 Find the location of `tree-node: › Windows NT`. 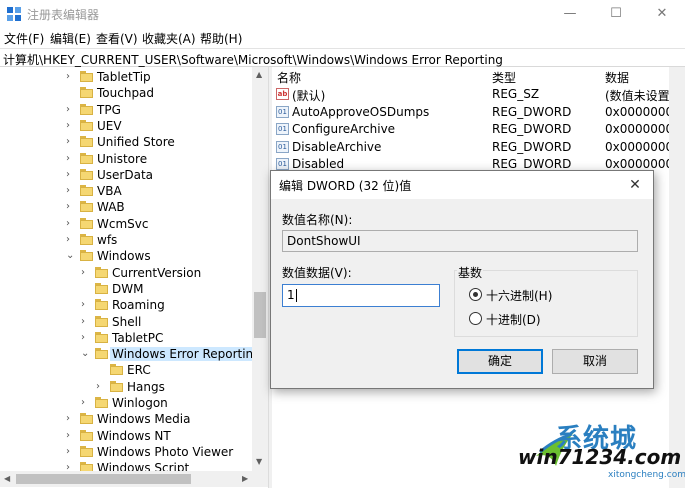

tree-node: › Windows NT is located at coordinates (134, 436).